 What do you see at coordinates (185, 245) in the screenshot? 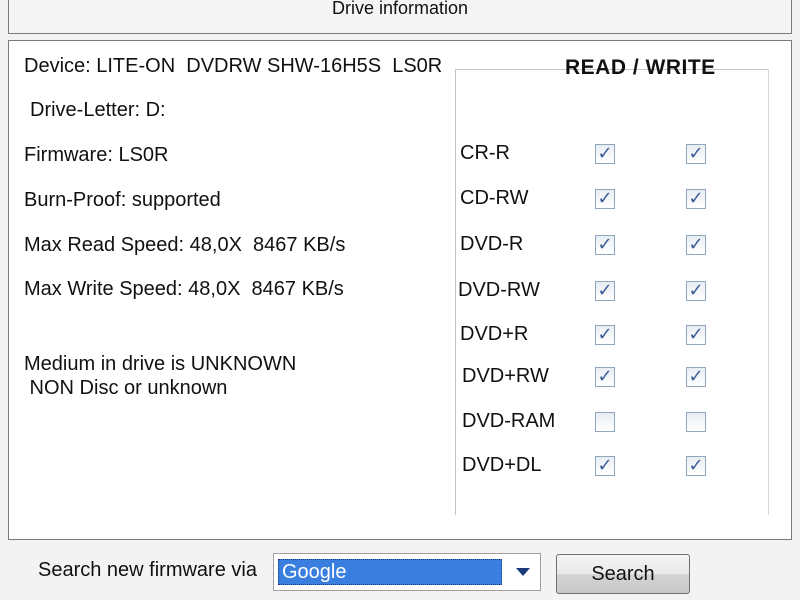
I see `max-read-speed-text: Max Read Speed: 48,0X 8467 KB/s` at bounding box center [185, 245].